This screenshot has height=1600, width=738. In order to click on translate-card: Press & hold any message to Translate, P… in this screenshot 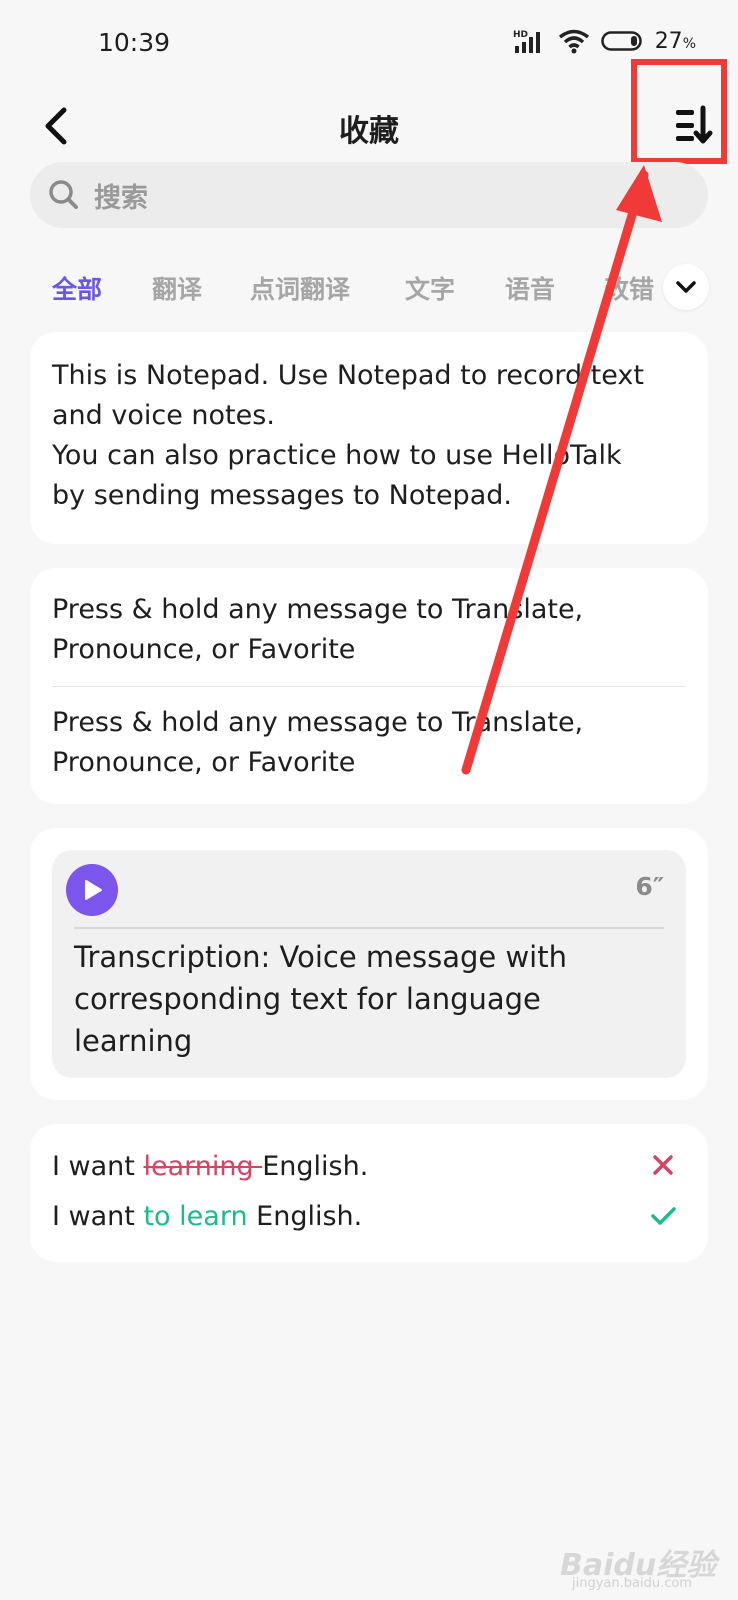, I will do `click(369, 686)`.